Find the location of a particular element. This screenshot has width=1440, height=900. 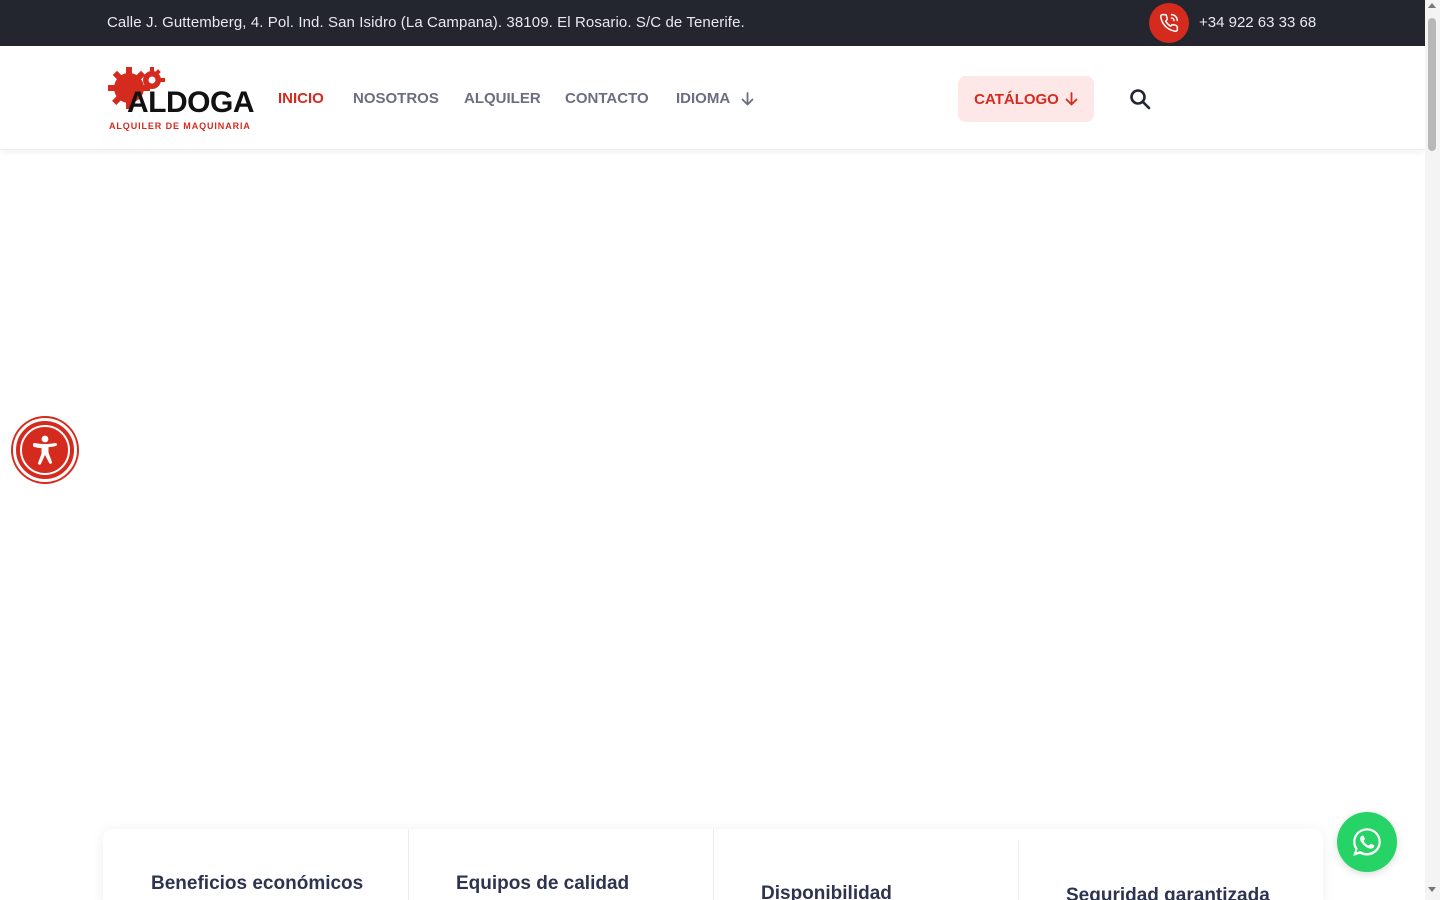

feature-card: Beneficios económicos is located at coordinates (255, 864).